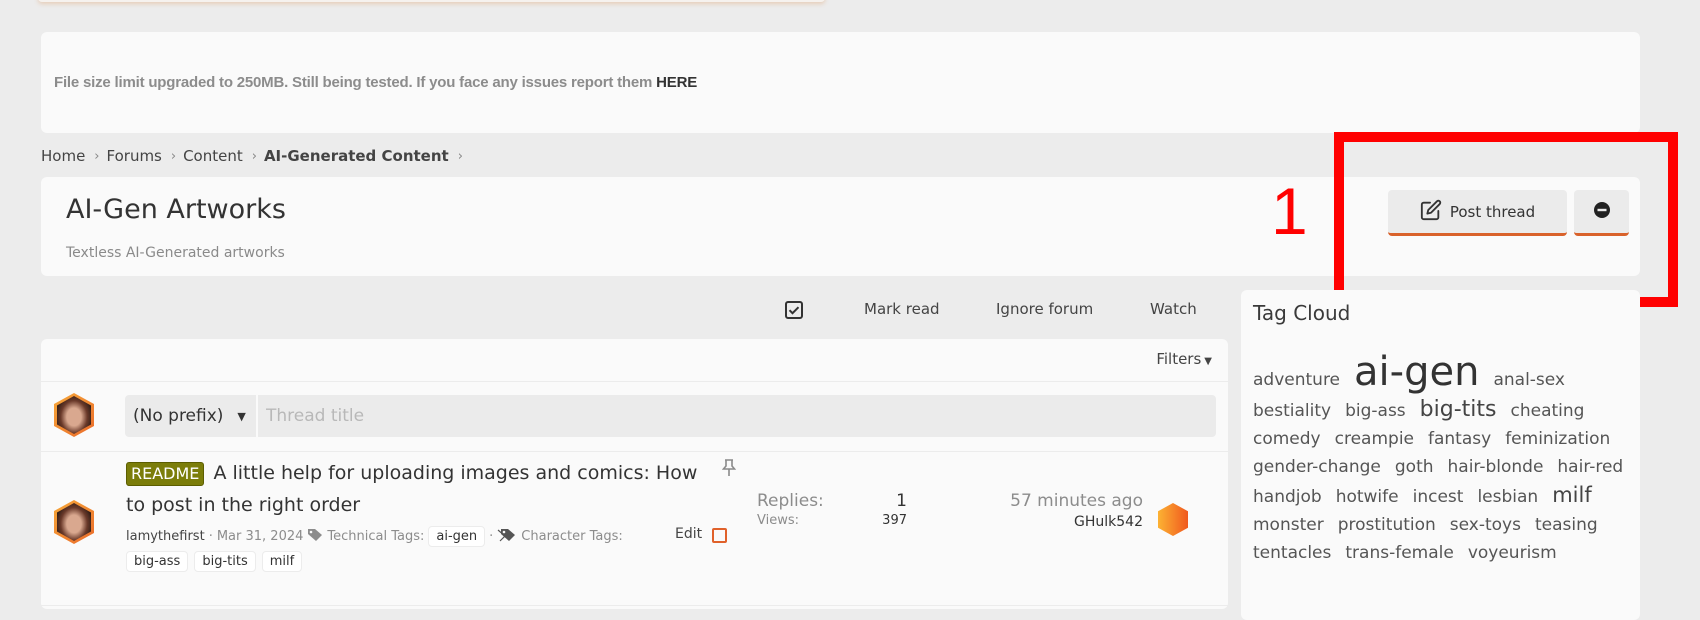 This screenshot has width=1700, height=620. I want to click on annotation-number: 1, so click(1289, 211).